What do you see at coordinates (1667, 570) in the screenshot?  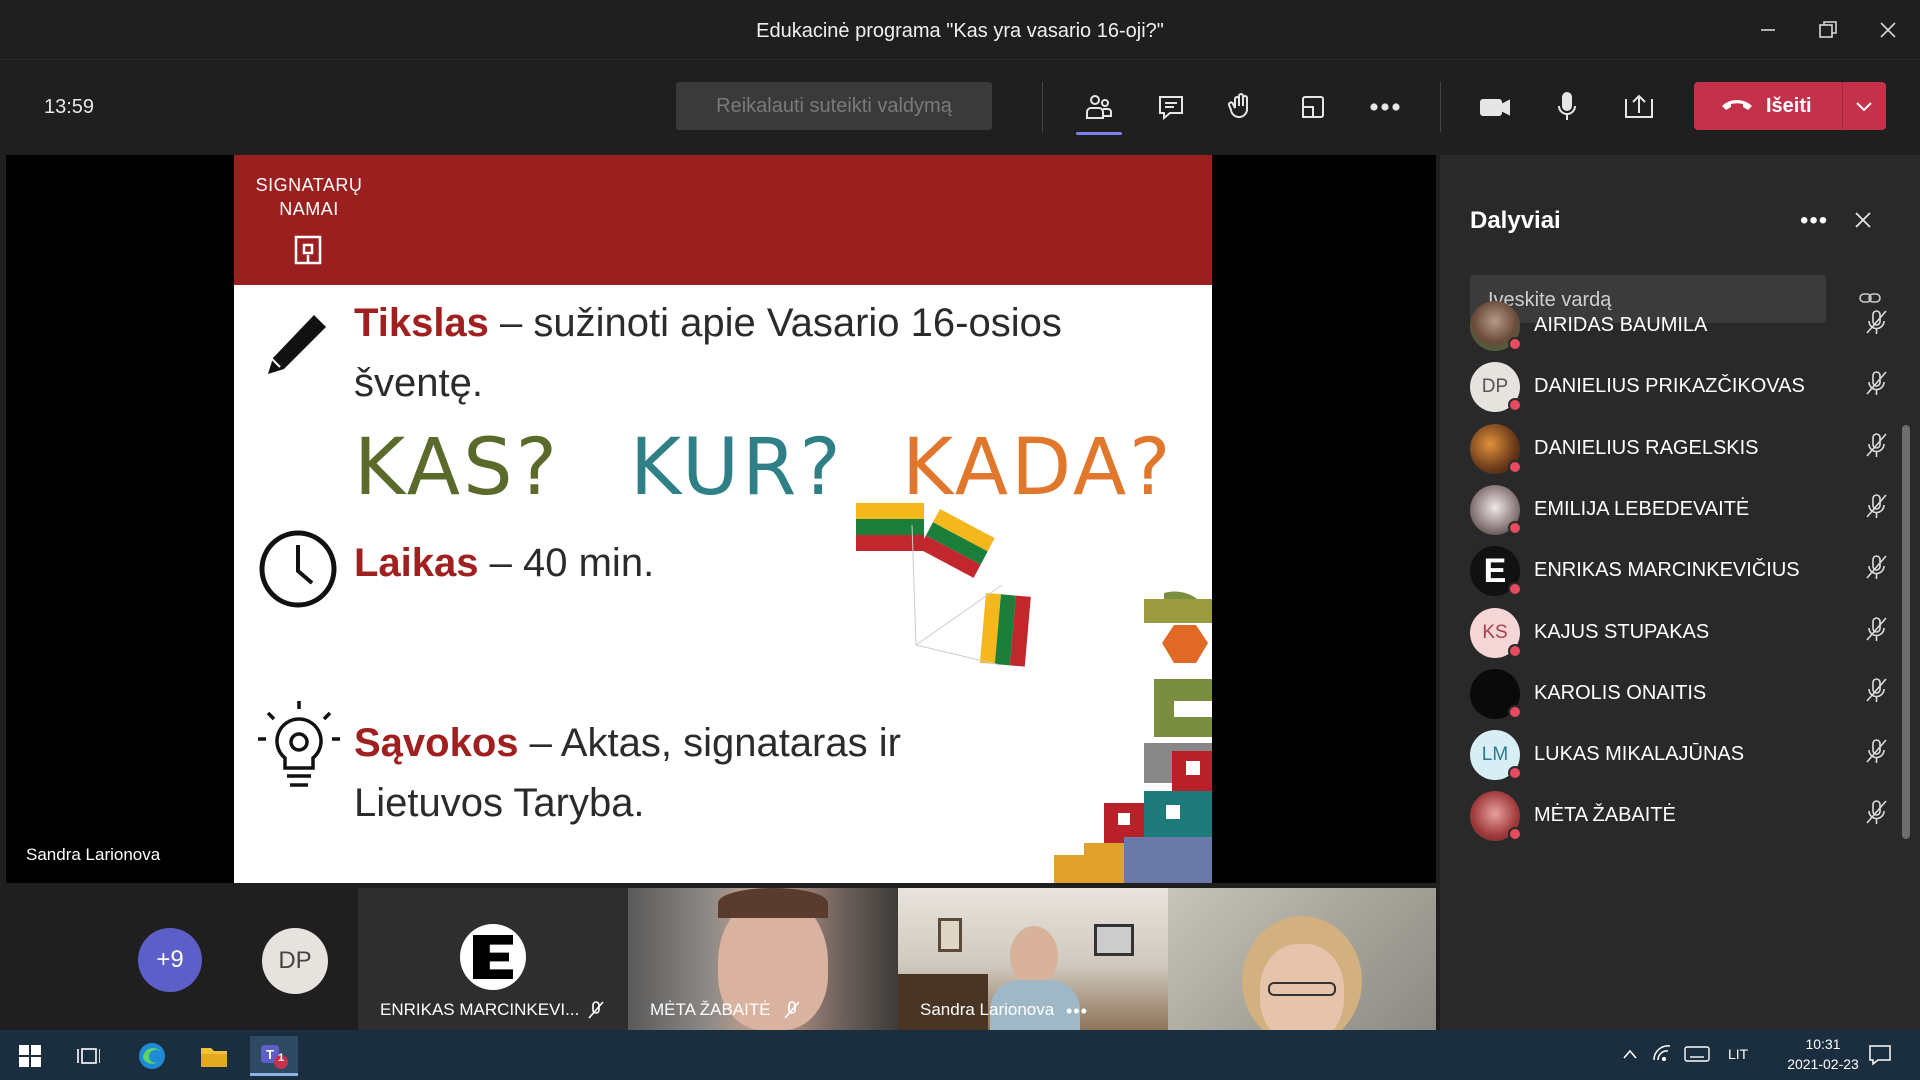 I see `participant-name: ENRIKAS MARCINKEVIČIUS` at bounding box center [1667, 570].